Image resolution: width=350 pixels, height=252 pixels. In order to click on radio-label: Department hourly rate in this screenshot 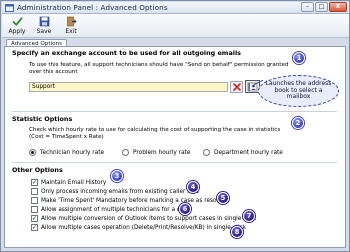, I will do `click(248, 152)`.